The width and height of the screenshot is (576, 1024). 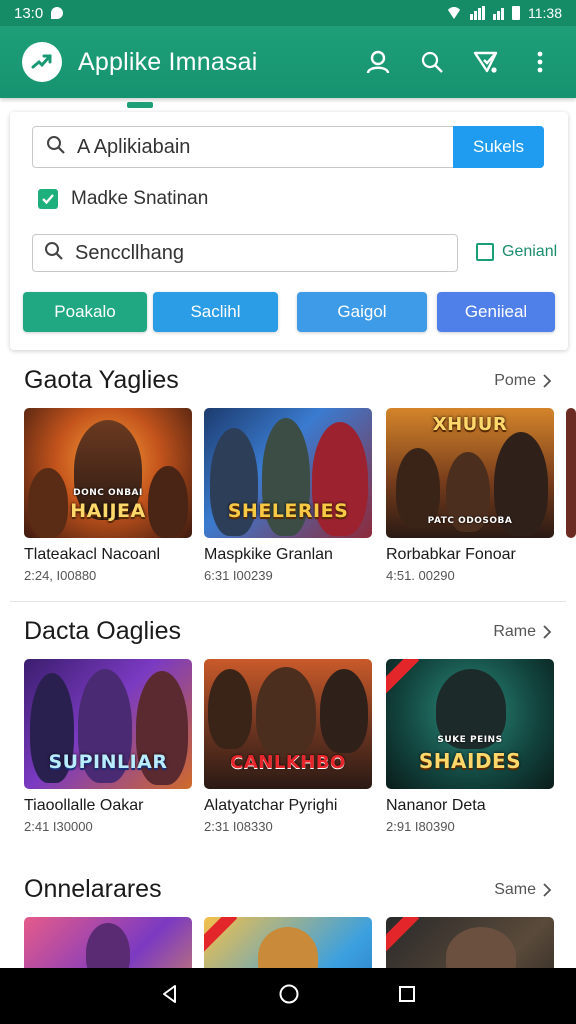 What do you see at coordinates (108, 724) in the screenshot?
I see `game-thumbnail: SUPINLIAR` at bounding box center [108, 724].